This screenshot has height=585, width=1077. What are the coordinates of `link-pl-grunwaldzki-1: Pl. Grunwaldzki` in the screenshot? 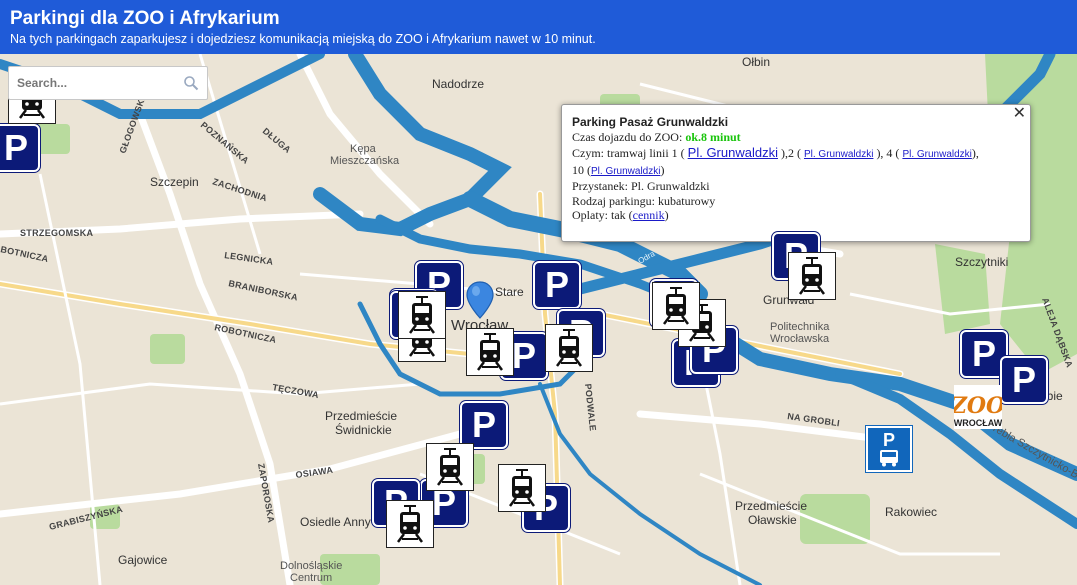 It's located at (733, 152).